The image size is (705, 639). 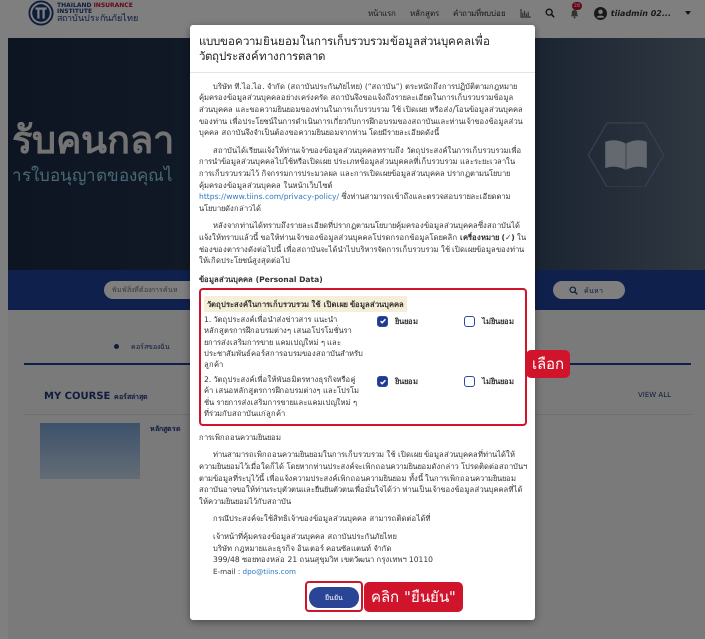 I want to click on nav-link: คำถามที่พบบ่อย, so click(x=479, y=13).